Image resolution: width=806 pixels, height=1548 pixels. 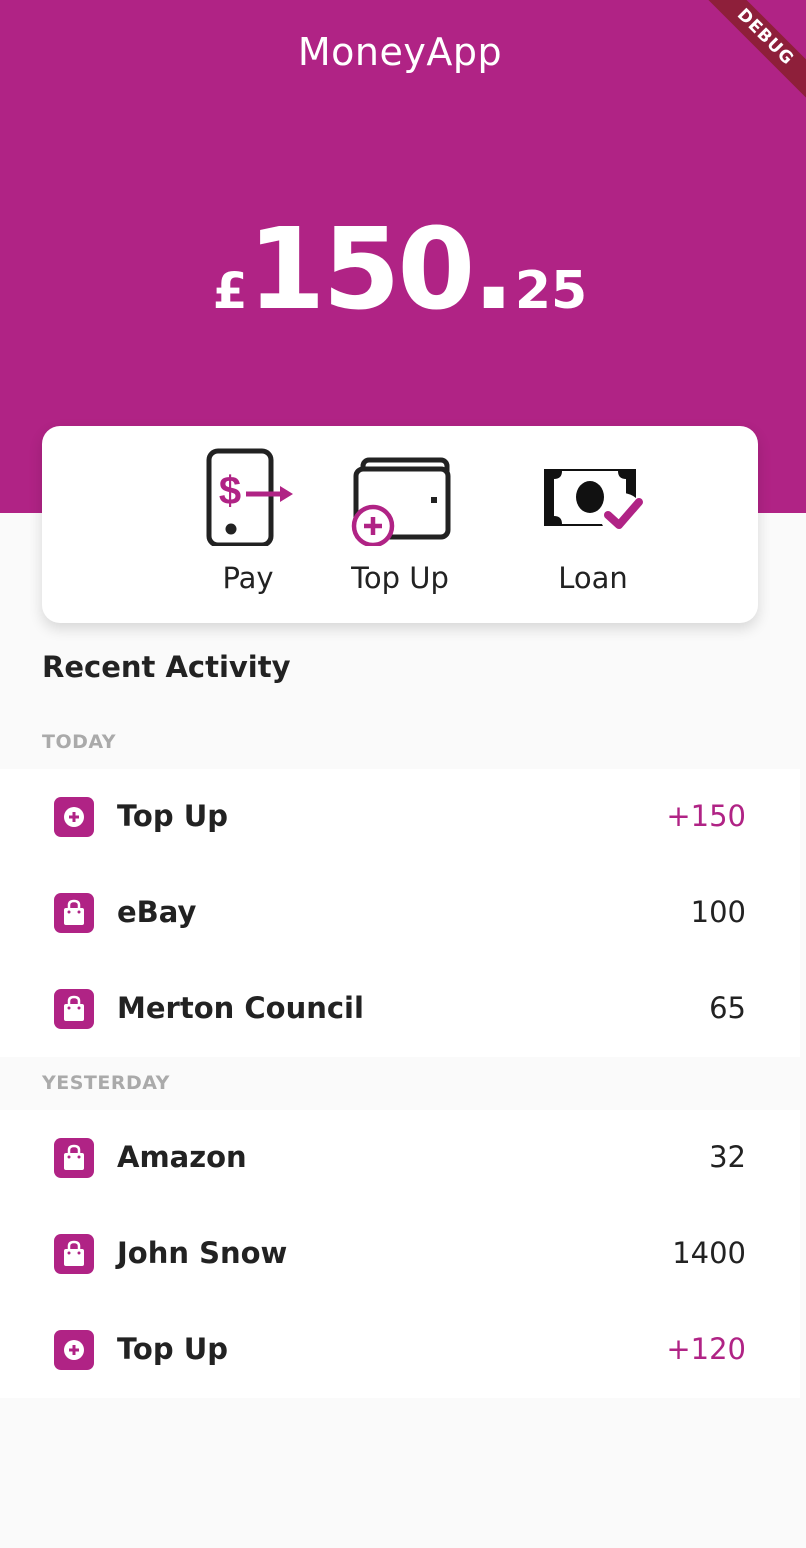 I want to click on top-up-action-button: Top Up, so click(x=400, y=524).